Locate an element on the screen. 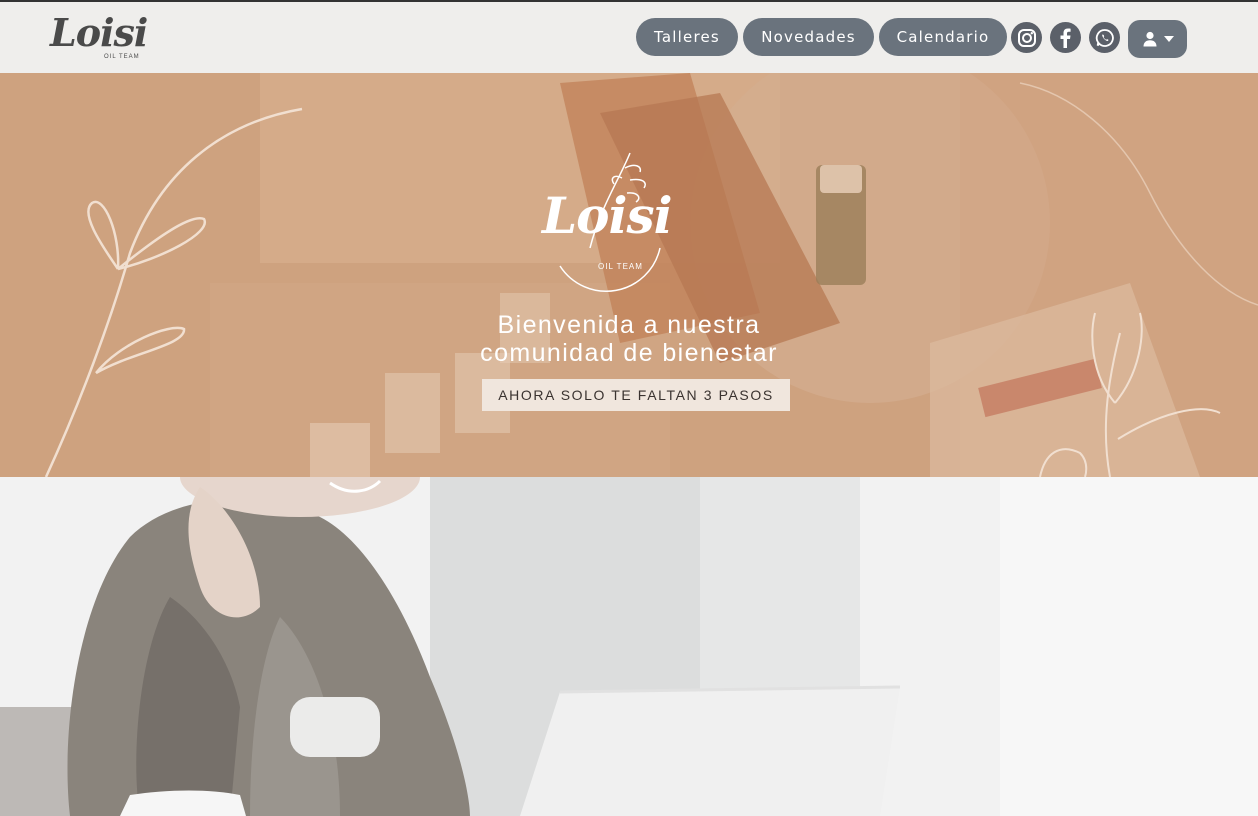  user-icon is located at coordinates (1149, 39).